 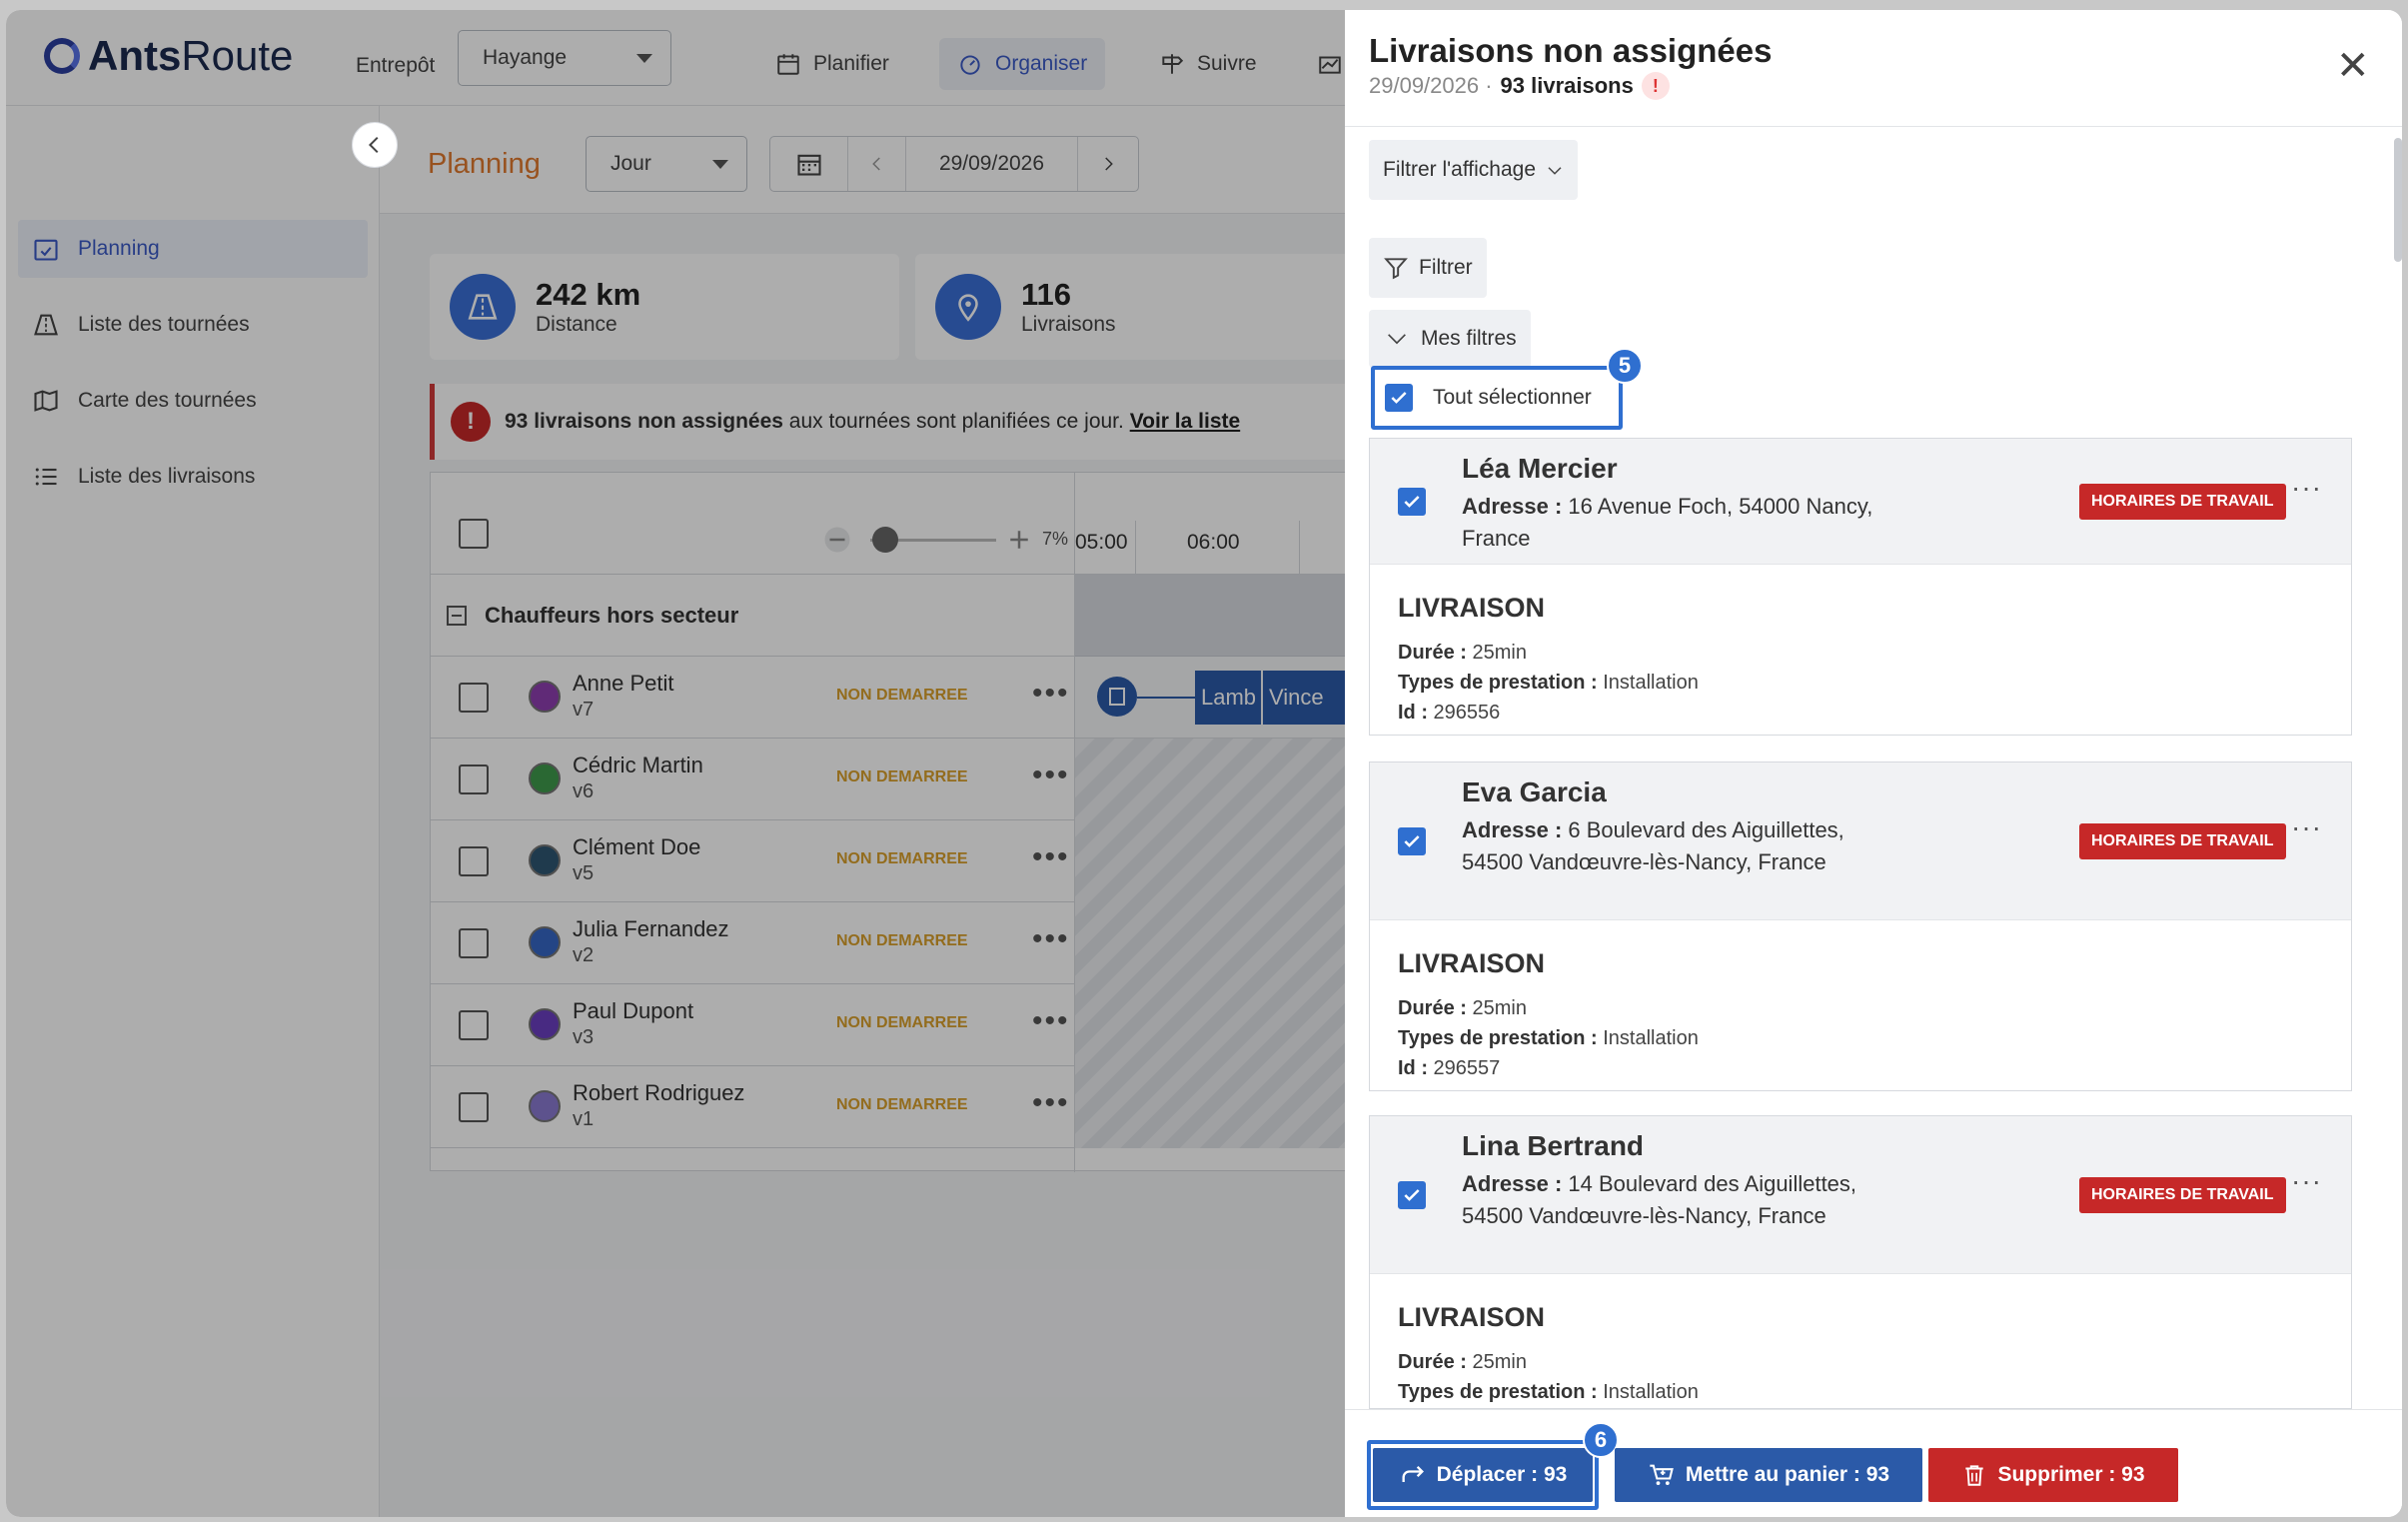 I want to click on filter-display-button: Filtrer l'affichage, so click(x=1474, y=170).